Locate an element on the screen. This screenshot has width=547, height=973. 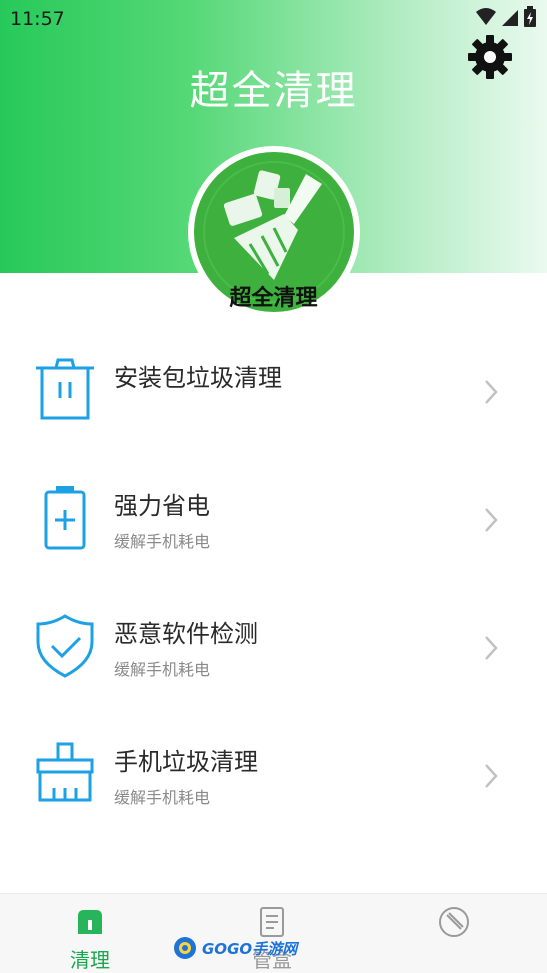
tab-clean: 清理 is located at coordinates (90, 933).